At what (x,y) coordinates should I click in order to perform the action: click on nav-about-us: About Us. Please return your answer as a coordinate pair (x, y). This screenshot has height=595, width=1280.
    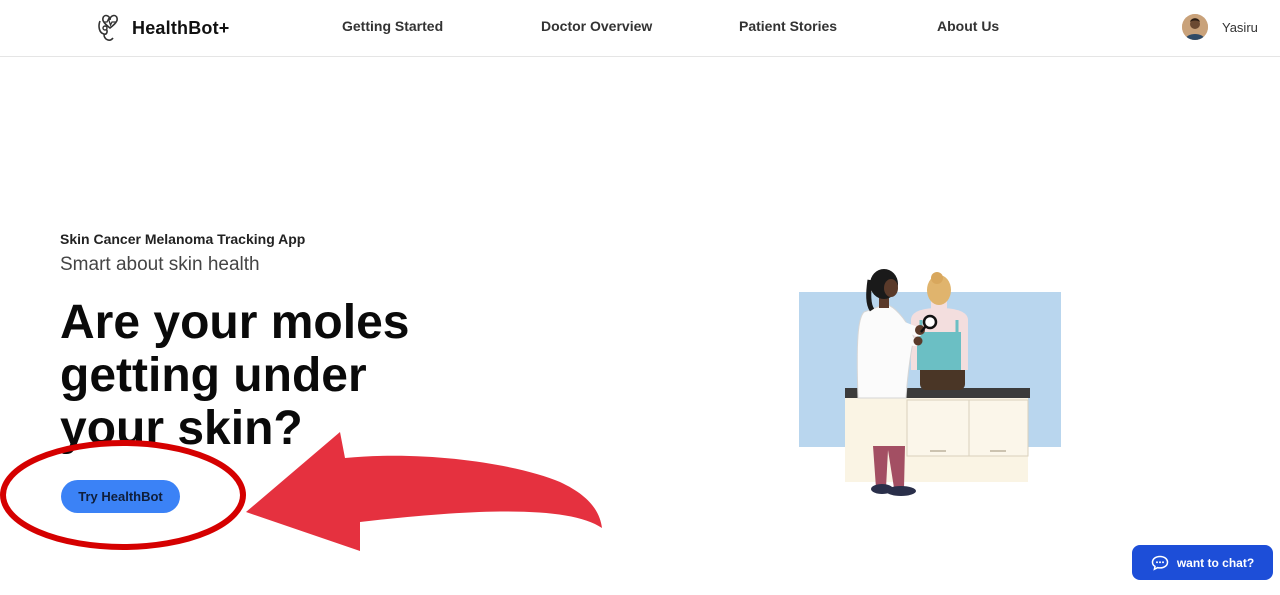
    Looking at the image, I should click on (968, 26).